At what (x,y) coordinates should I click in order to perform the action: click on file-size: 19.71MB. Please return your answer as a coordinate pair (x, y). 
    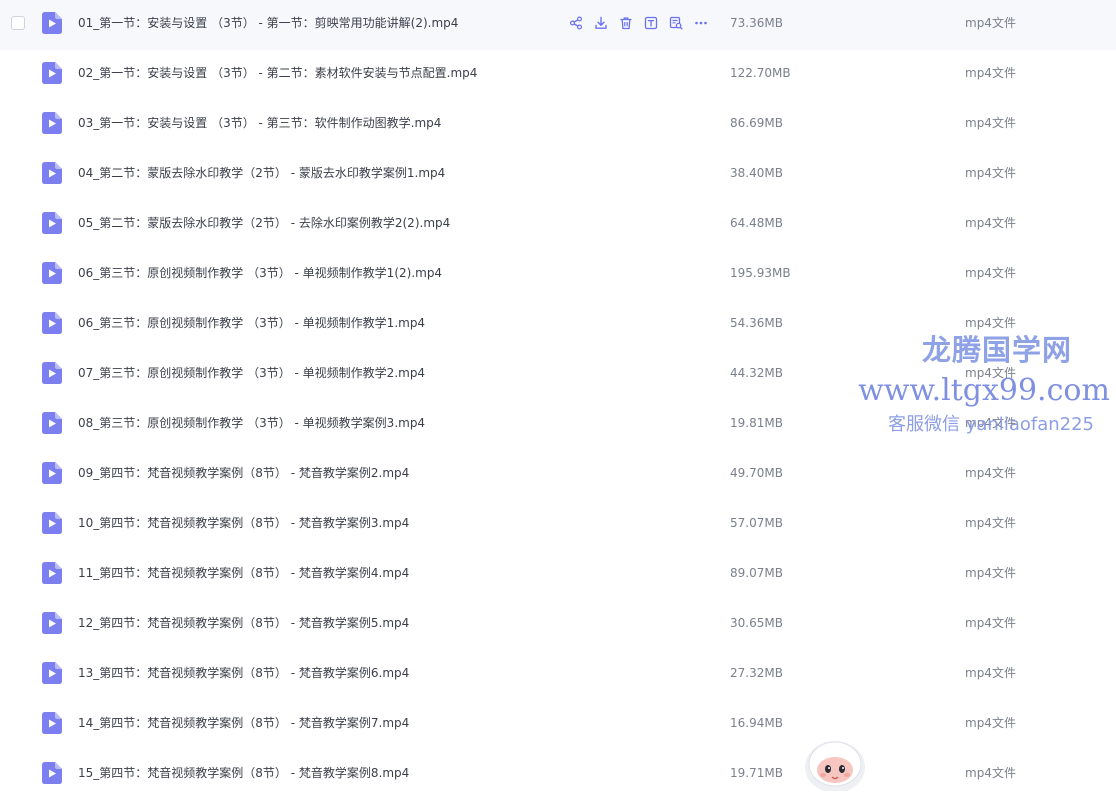
    Looking at the image, I should click on (756, 773).